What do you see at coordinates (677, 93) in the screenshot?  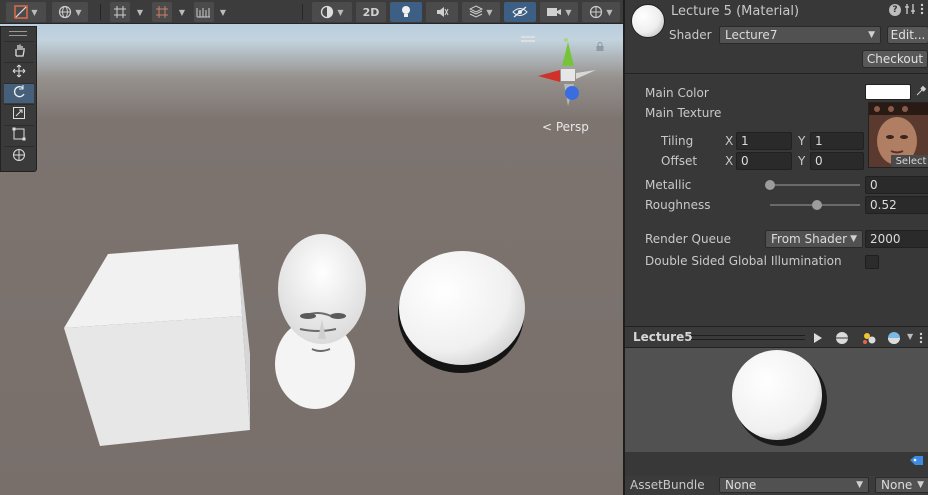 I see `main-color-label: Main Color` at bounding box center [677, 93].